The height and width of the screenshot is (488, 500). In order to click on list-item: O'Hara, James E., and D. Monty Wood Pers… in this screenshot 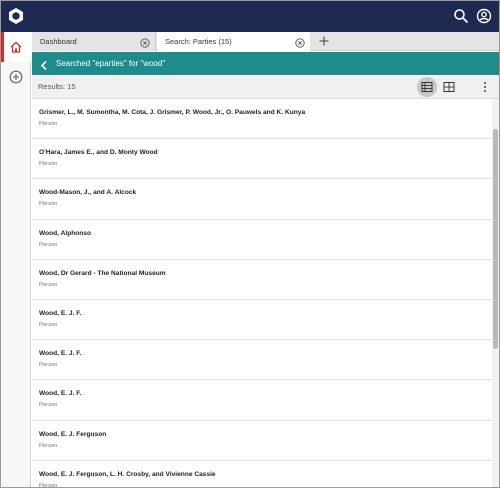, I will do `click(262, 159)`.